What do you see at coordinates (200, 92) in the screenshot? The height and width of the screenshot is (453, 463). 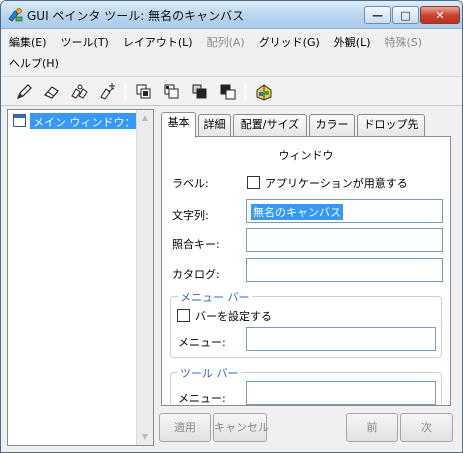 I see `bring-to-front-icon` at bounding box center [200, 92].